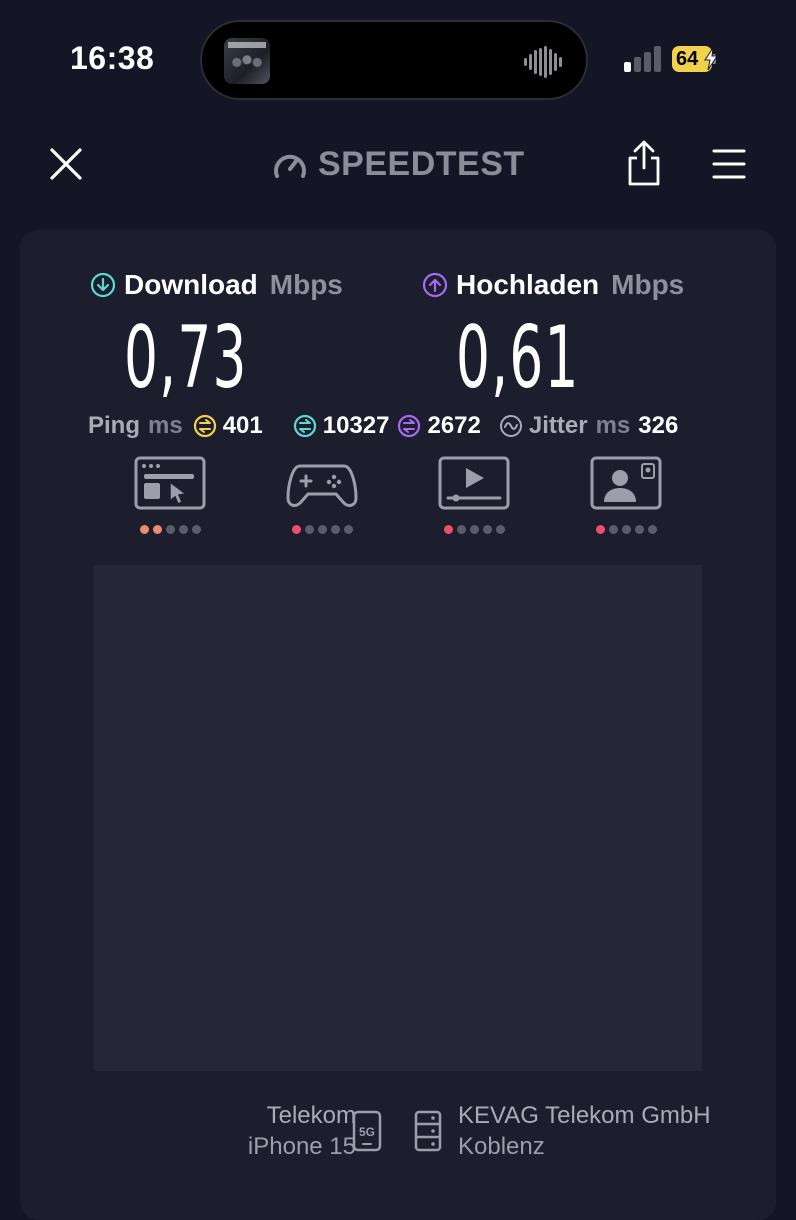 This screenshot has height=1220, width=796. I want to click on server-location: Koblenz, so click(501, 1146).